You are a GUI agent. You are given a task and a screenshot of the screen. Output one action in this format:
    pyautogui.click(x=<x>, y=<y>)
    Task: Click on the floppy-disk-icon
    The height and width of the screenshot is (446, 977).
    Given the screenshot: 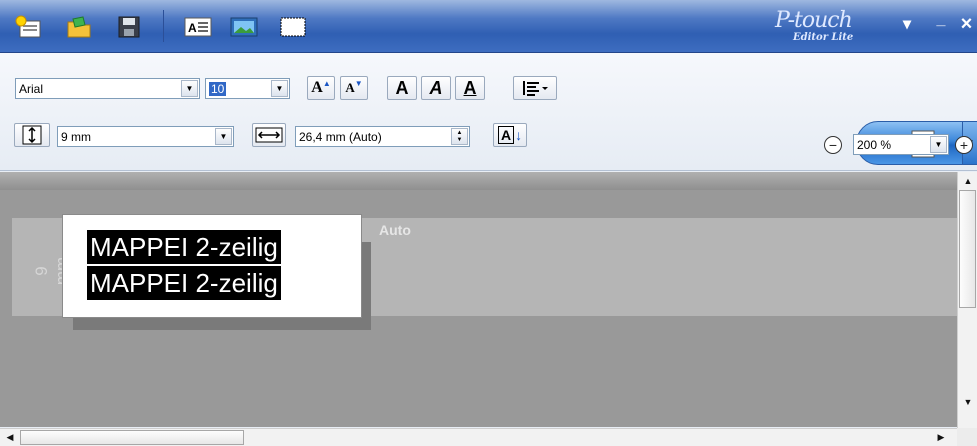 What is the action you would take?
    pyautogui.click(x=129, y=27)
    